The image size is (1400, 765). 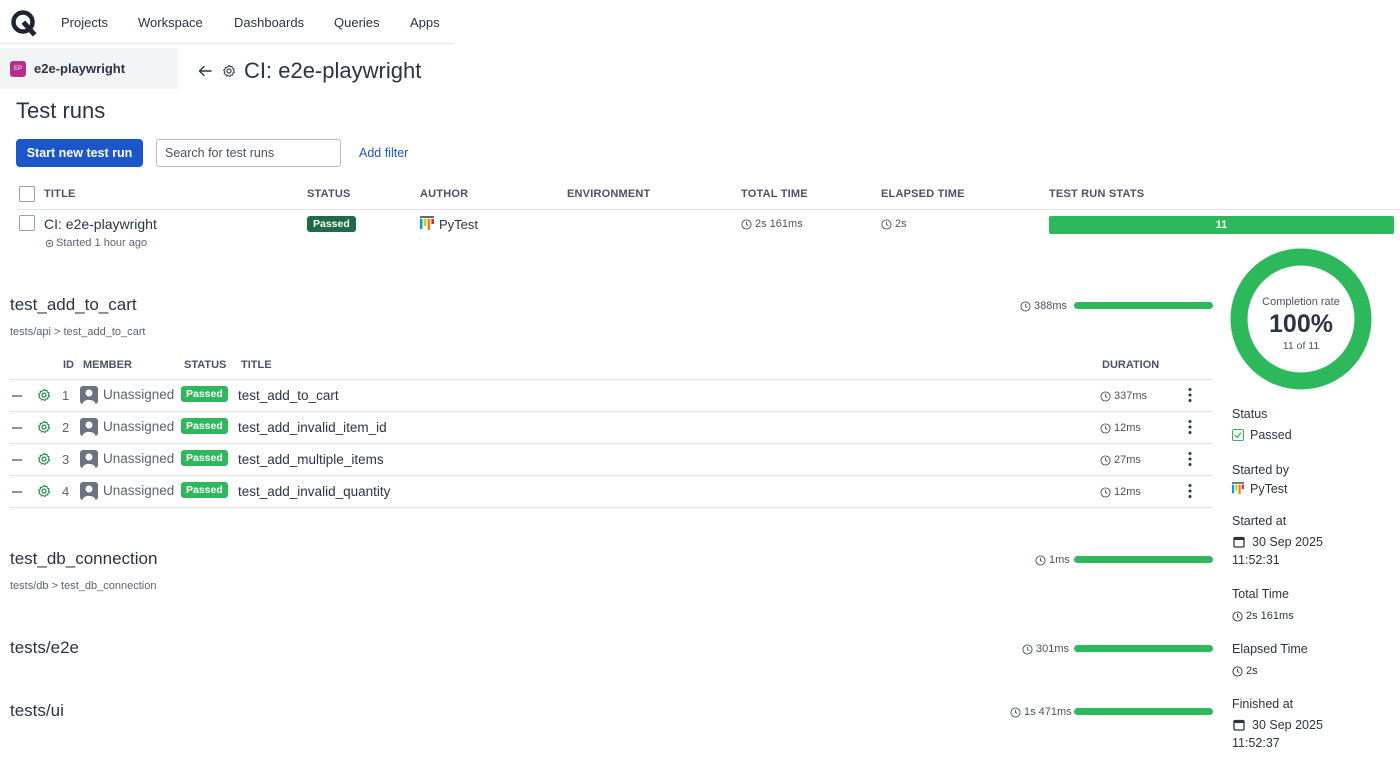 I want to click on suite-duration: 1ms, so click(x=1052, y=560).